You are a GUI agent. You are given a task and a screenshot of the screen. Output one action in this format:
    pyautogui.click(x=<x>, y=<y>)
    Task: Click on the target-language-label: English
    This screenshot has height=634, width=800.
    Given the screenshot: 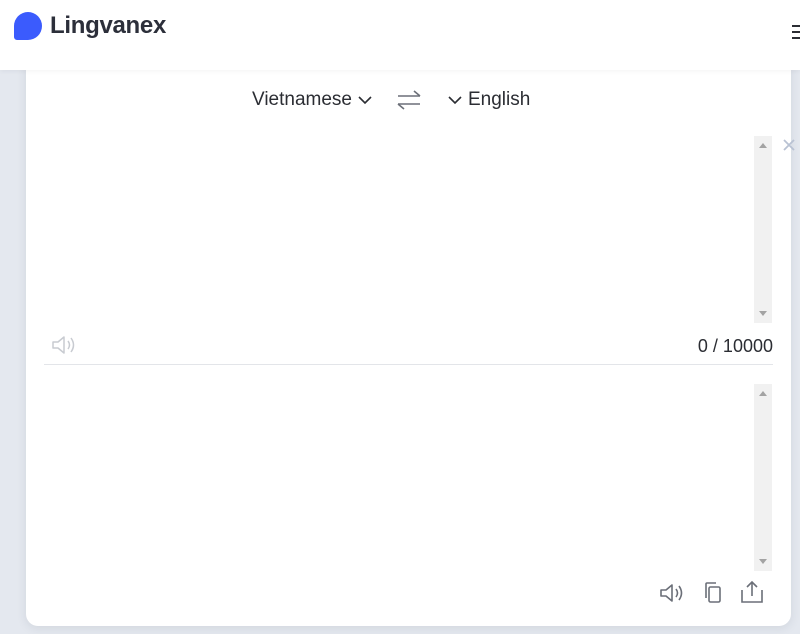 What is the action you would take?
    pyautogui.click(x=499, y=99)
    